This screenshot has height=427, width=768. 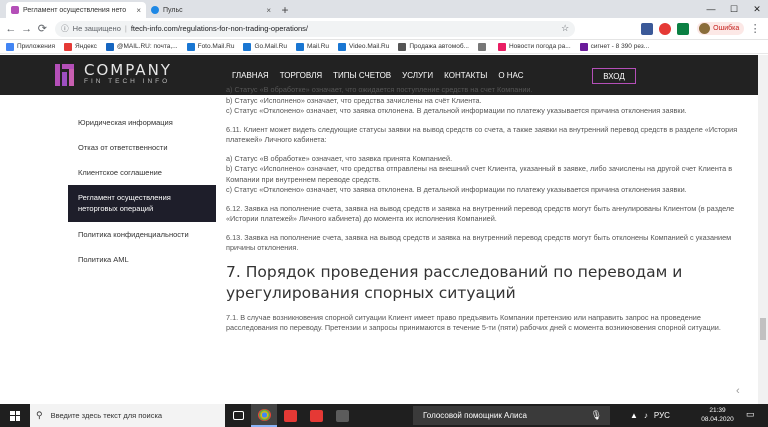 What do you see at coordinates (665, 28) in the screenshot?
I see `adblock-icon` at bounding box center [665, 28].